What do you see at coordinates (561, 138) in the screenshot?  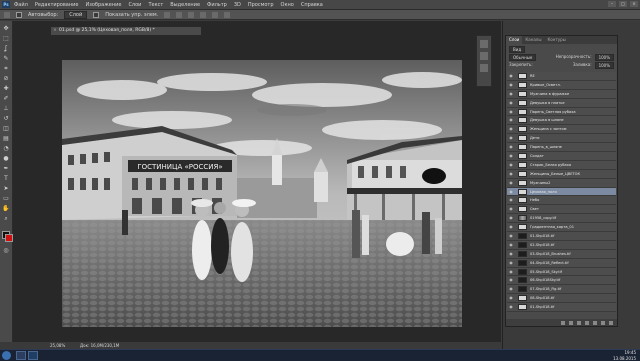 I see `layer-row: ◉Дети` at bounding box center [561, 138].